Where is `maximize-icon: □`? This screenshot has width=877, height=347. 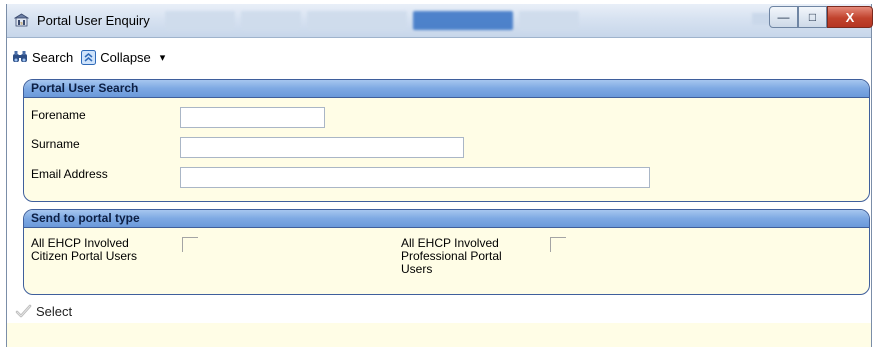 maximize-icon: □ is located at coordinates (812, 17).